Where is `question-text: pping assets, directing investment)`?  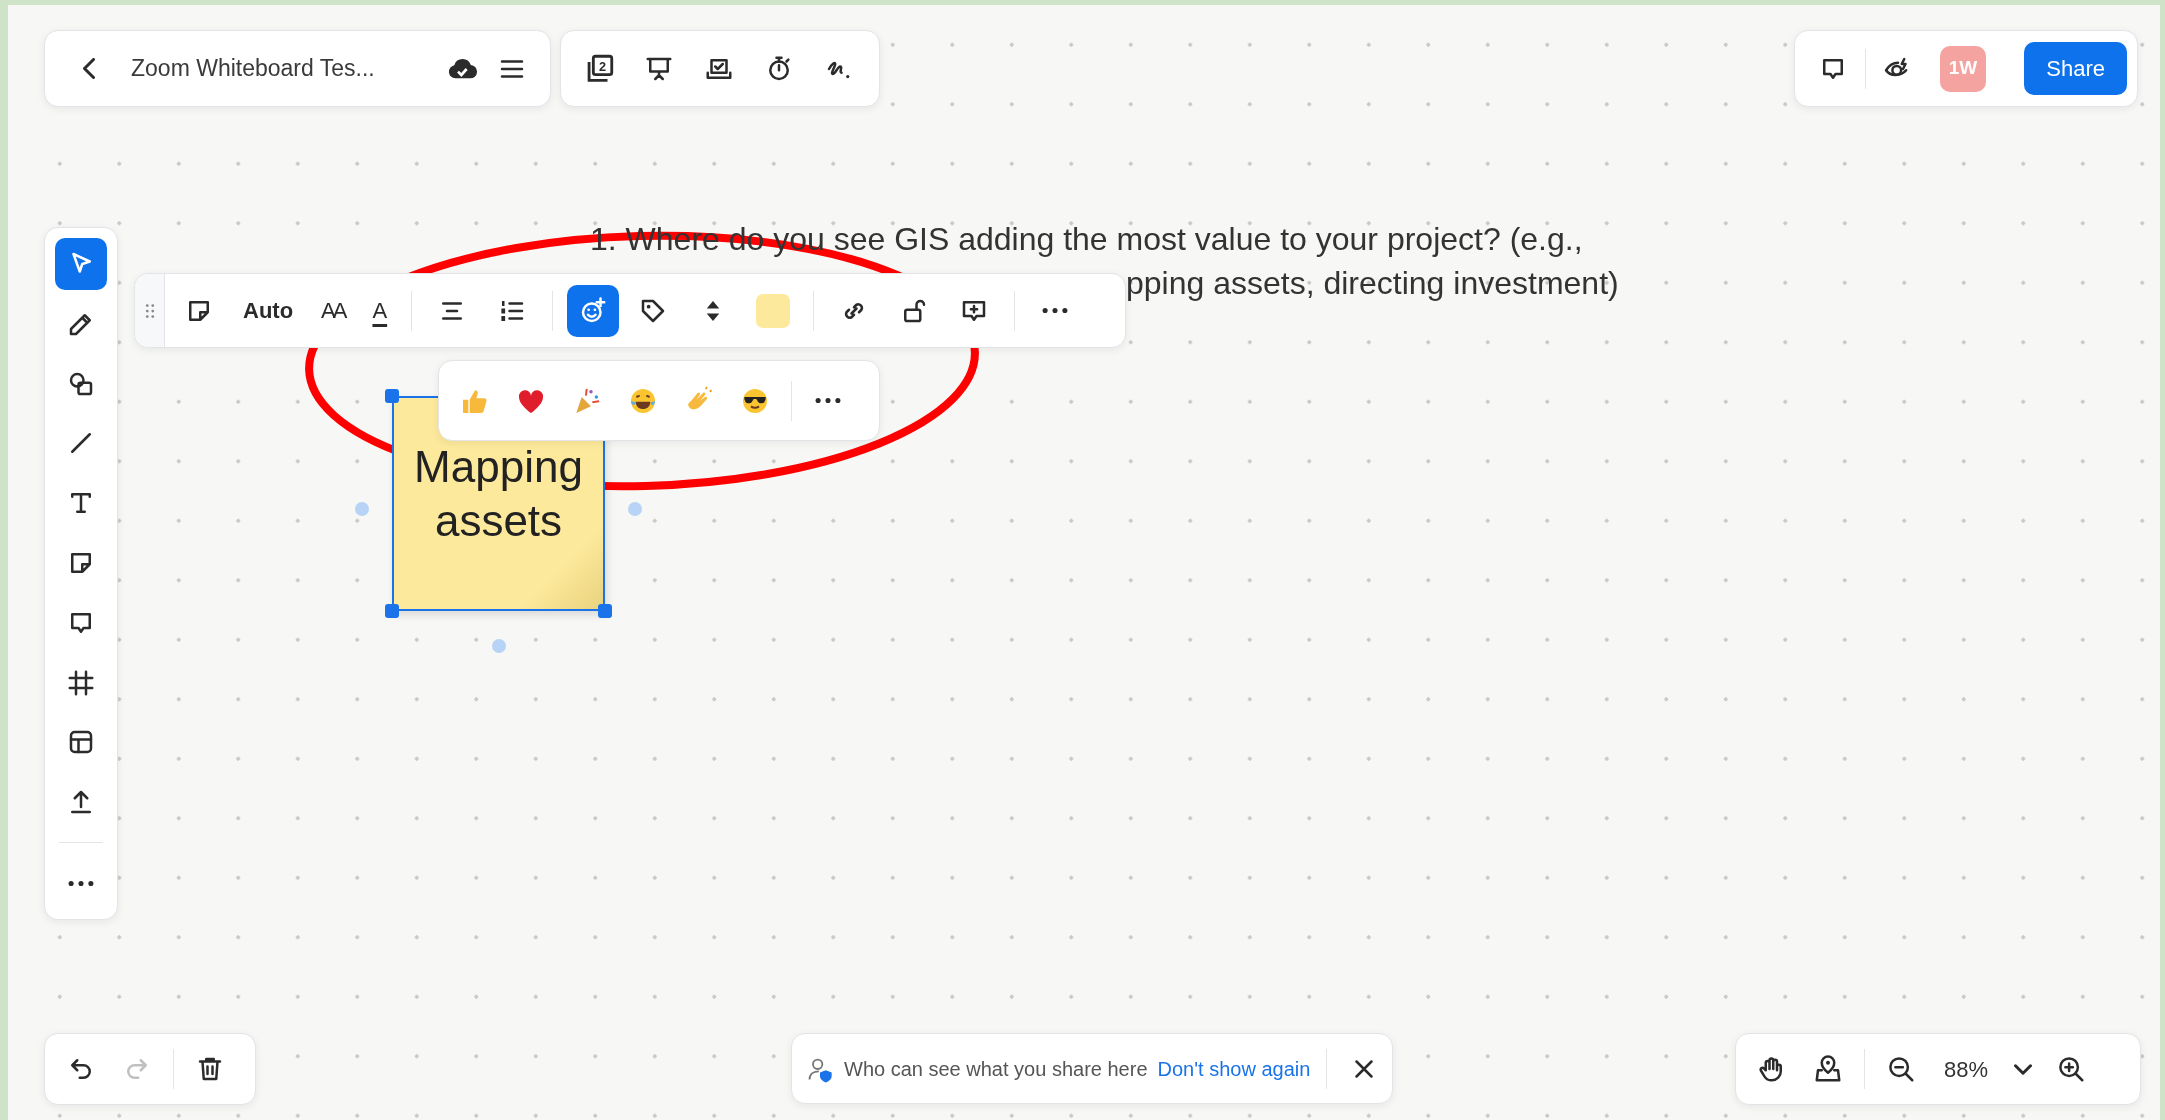 question-text: pping assets, directing investment) is located at coordinates (1372, 283).